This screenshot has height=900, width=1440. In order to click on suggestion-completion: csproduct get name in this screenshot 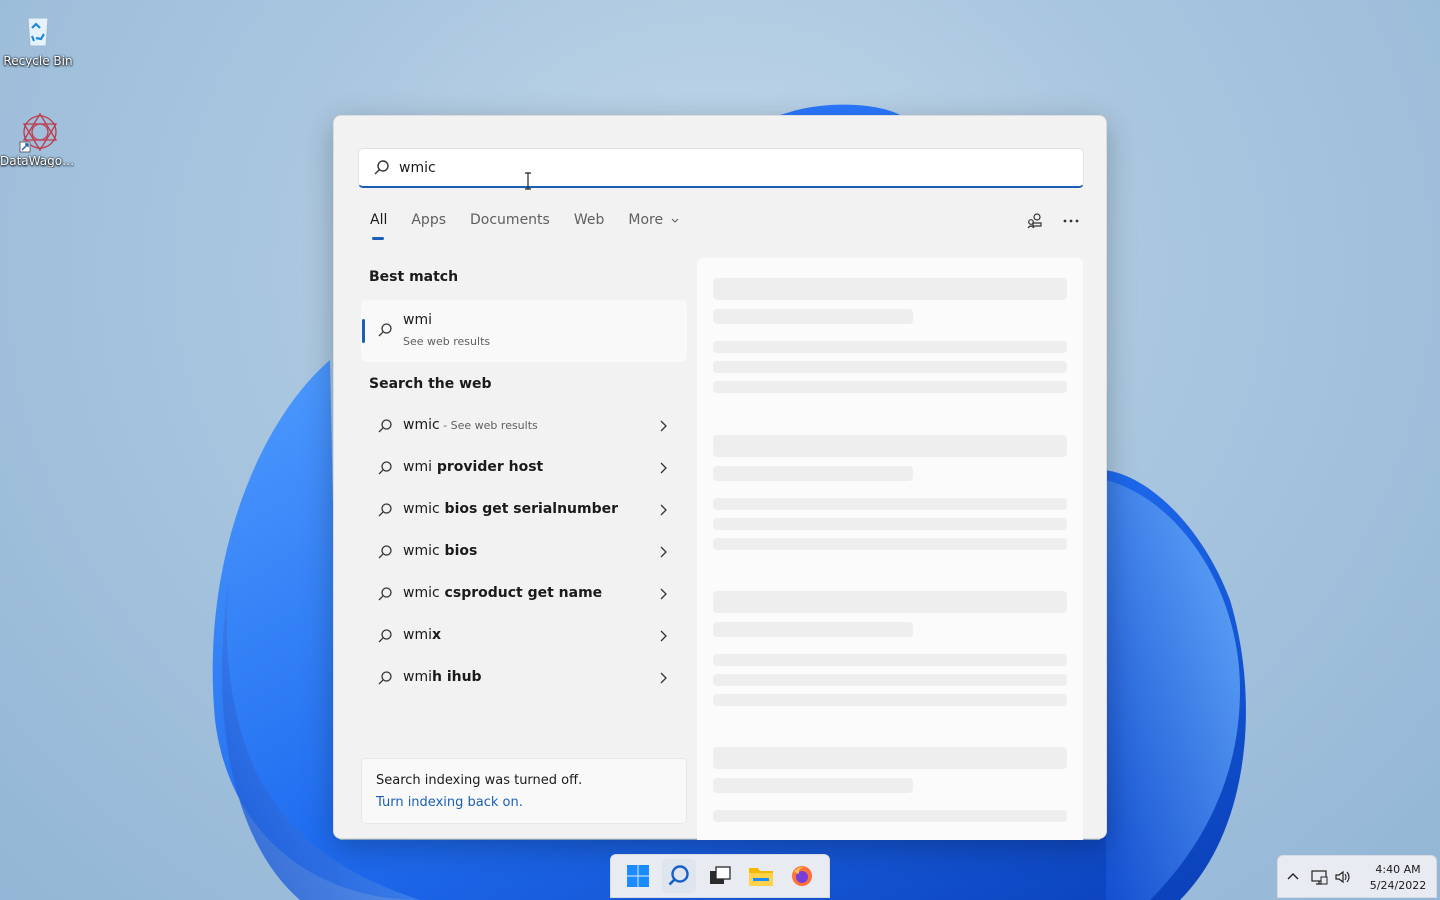, I will do `click(521, 593)`.